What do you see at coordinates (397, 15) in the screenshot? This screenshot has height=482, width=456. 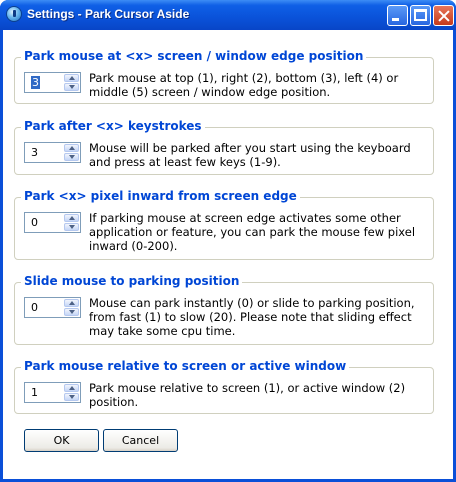 I see `minimize-button` at bounding box center [397, 15].